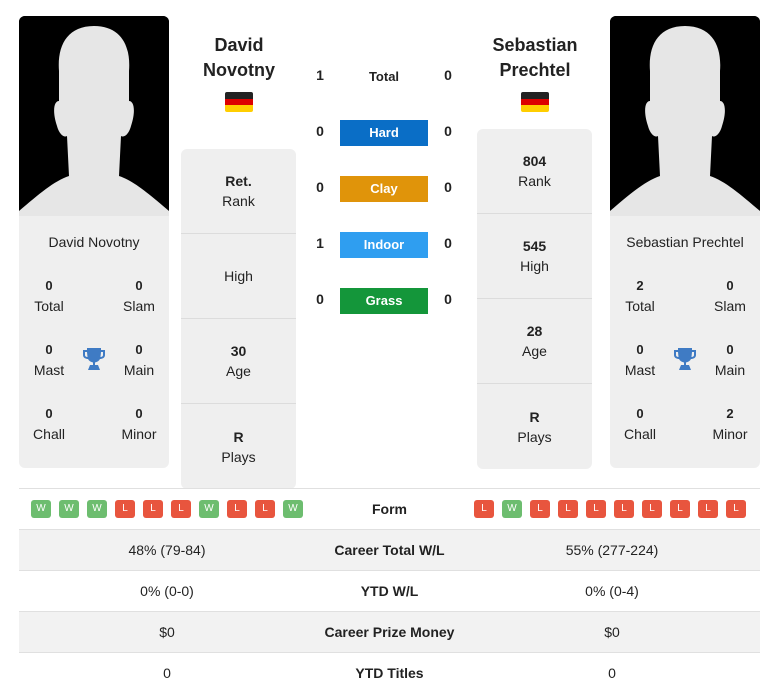 The width and height of the screenshot is (779, 699). I want to click on h2h-grass-p2: 0, so click(448, 299).